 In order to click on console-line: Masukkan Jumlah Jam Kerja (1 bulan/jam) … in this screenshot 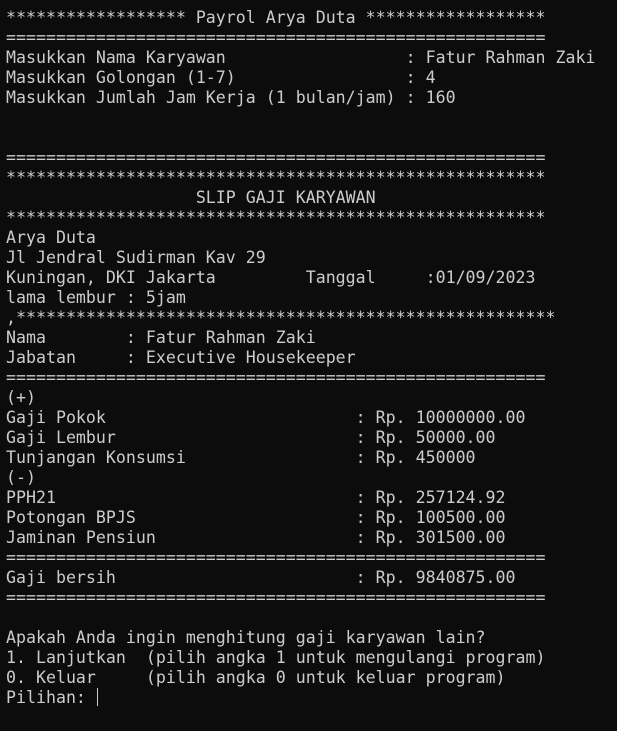, I will do `click(231, 97)`.